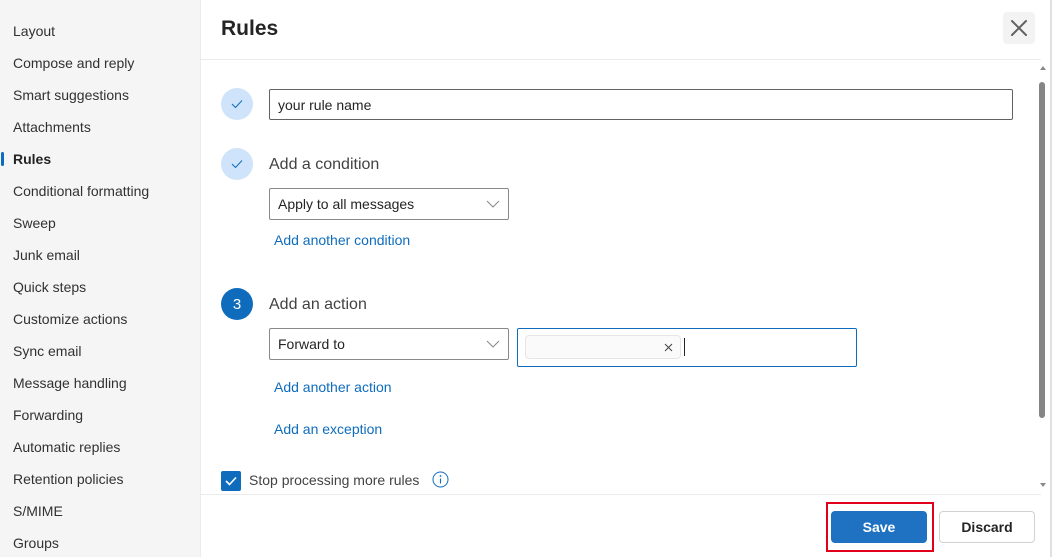  I want to click on add-exception-link: Add an exception, so click(328, 429).